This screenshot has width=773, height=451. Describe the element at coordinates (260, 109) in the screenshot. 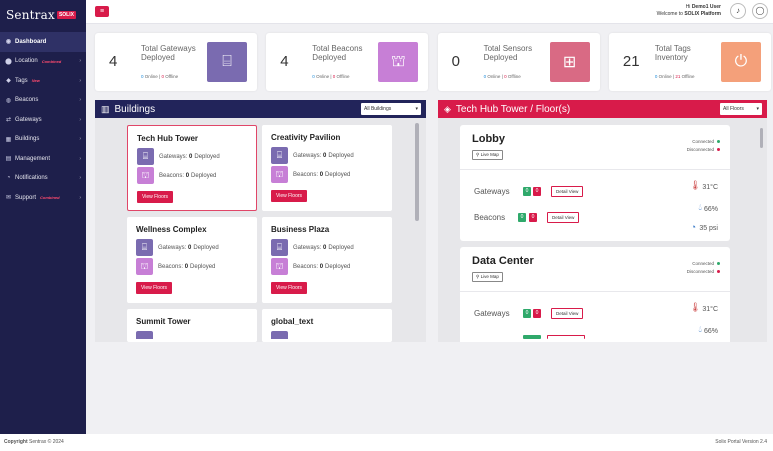

I see `buildings-header: ▥ Buildings All Buildings ▾` at that location.